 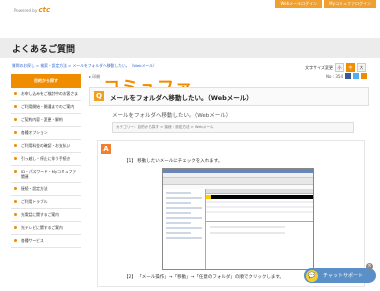 I want to click on sidebar-item: ID・パスワード・Myコミュファ関連, so click(x=46, y=174).